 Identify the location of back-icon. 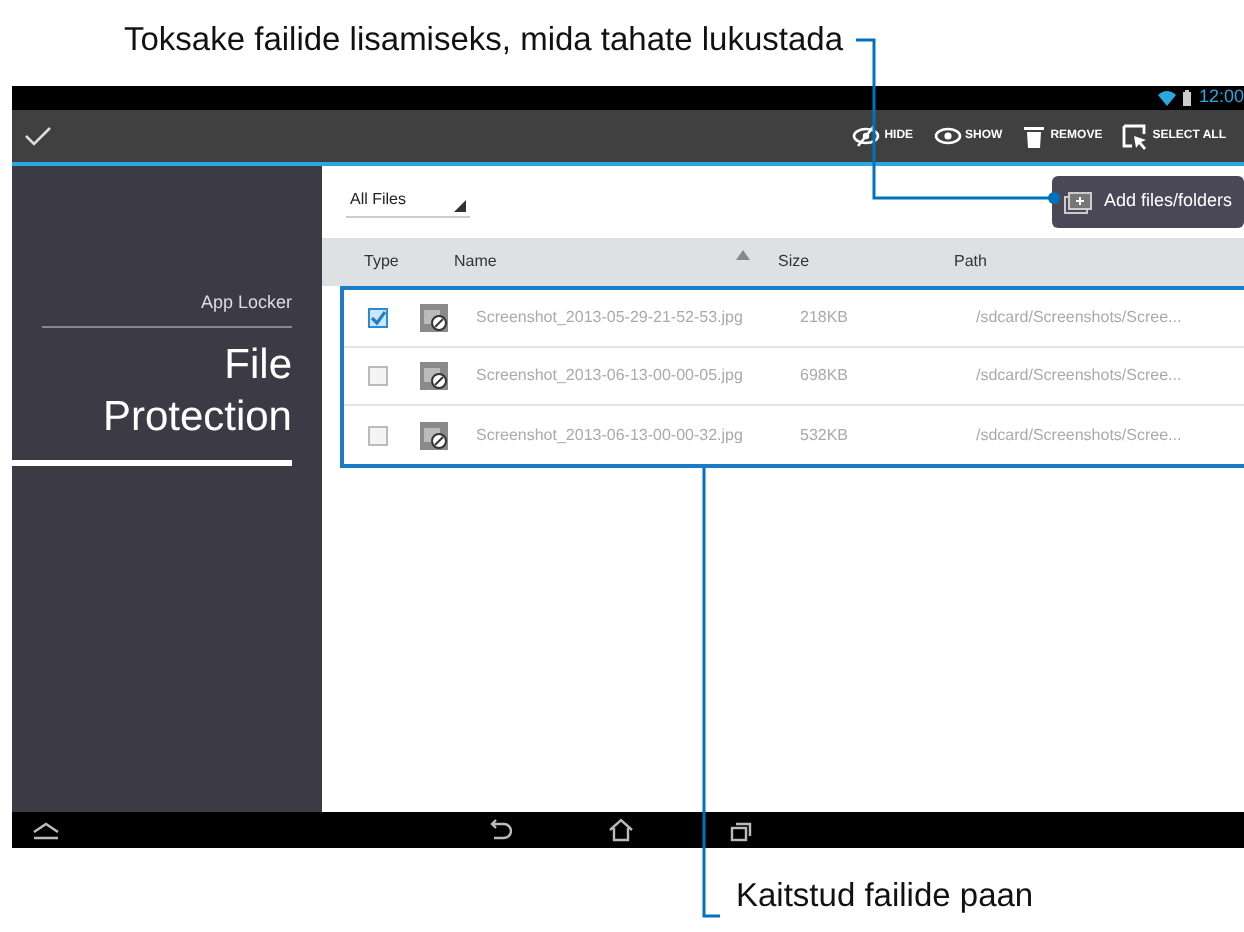
(500, 830).